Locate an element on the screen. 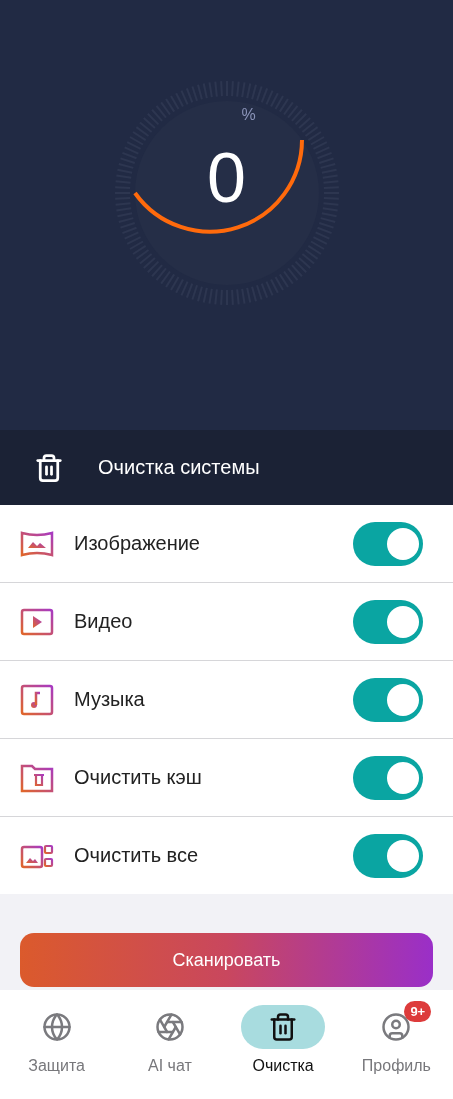  music-icon is located at coordinates (37, 699).